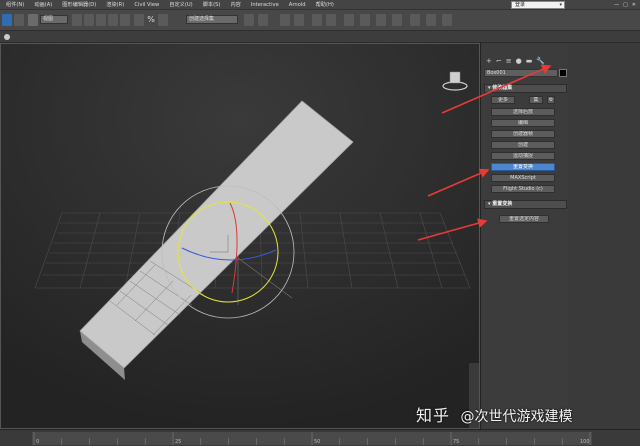 This screenshot has height=446, width=640. Describe the element at coordinates (585, 442) in the screenshot. I see `ruler-label: 100` at that location.